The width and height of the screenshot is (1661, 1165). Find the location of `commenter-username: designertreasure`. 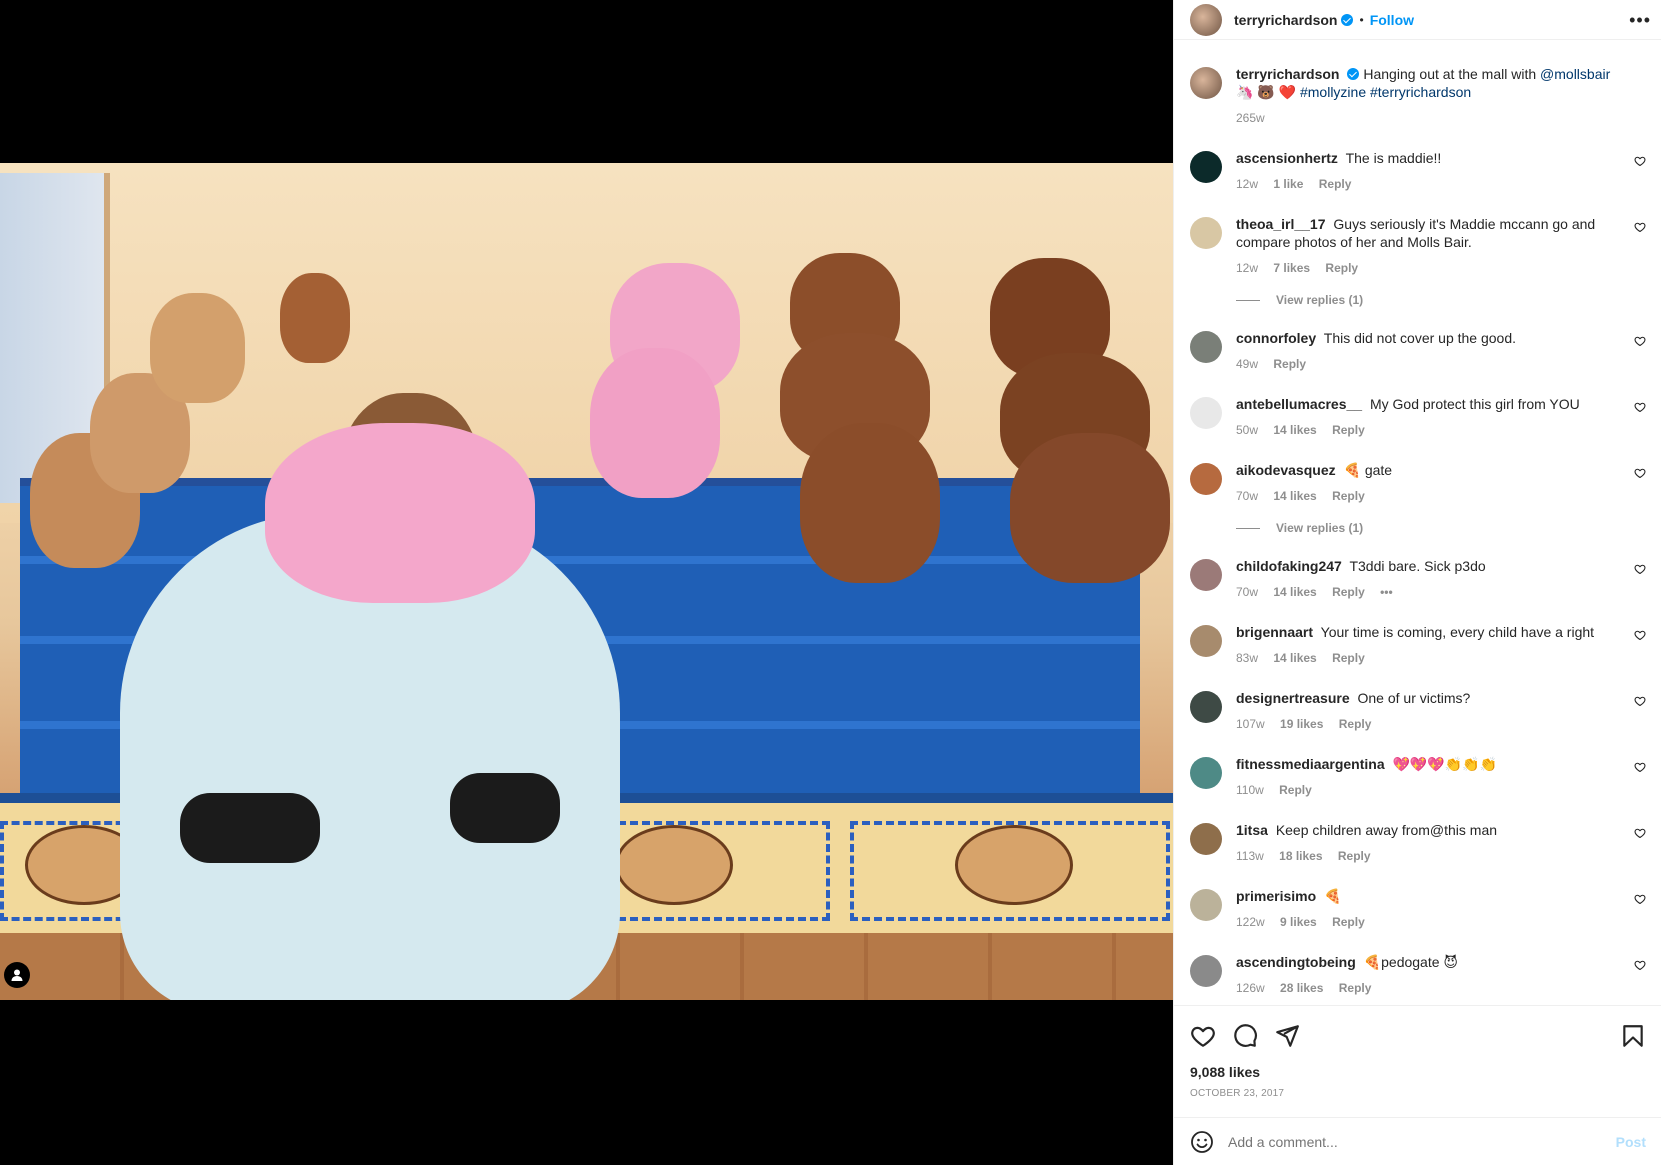

commenter-username: designertreasure is located at coordinates (1293, 698).